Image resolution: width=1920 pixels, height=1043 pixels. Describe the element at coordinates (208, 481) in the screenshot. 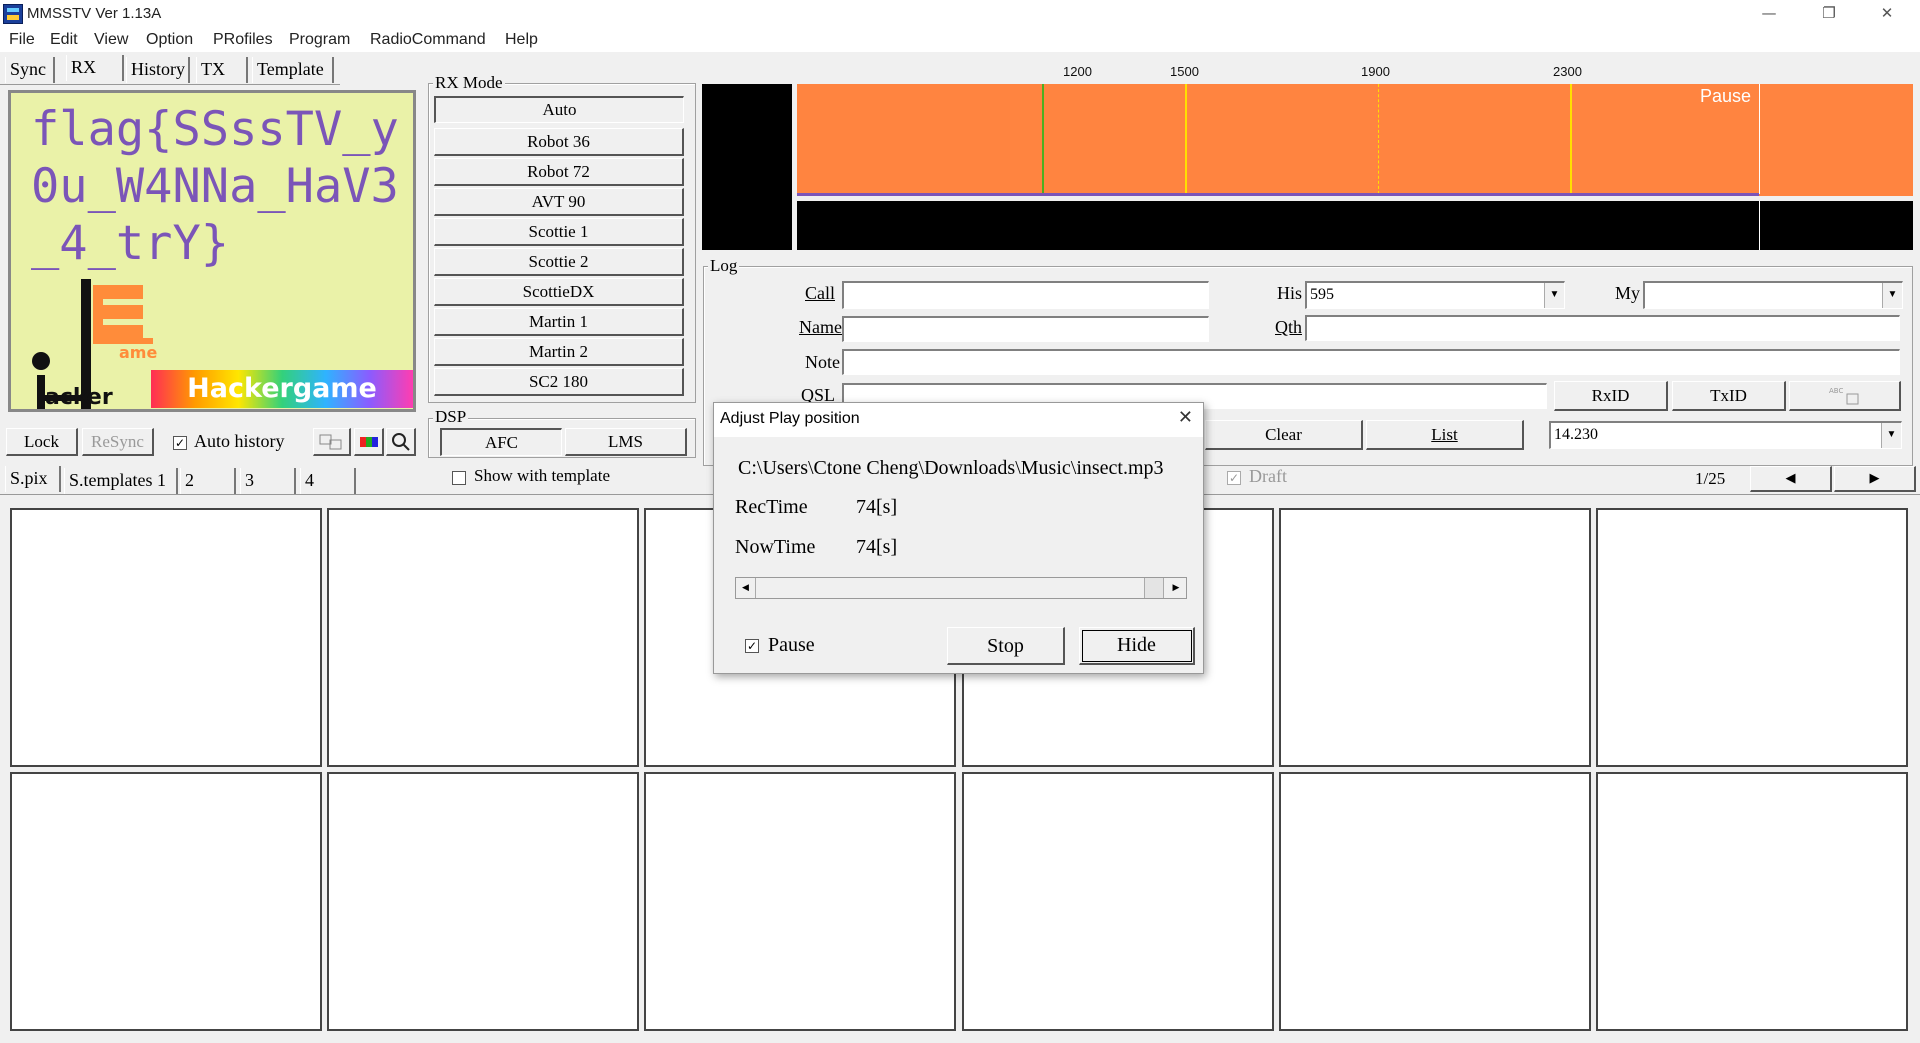

I see `tab-stemplates-2: 2` at that location.